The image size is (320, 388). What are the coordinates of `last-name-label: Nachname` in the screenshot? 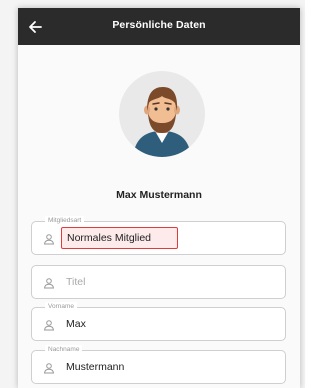 It's located at (64, 349).